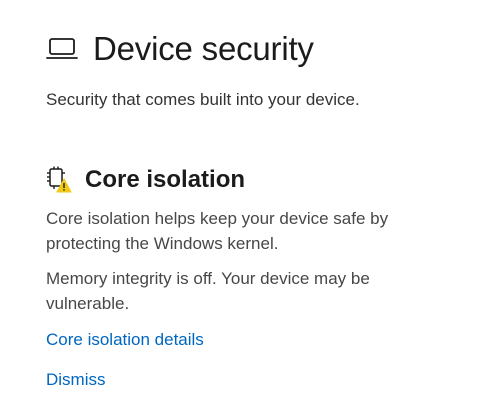 The image size is (477, 415). Describe the element at coordinates (165, 179) in the screenshot. I see `core-isolation-title: Core isolation` at that location.